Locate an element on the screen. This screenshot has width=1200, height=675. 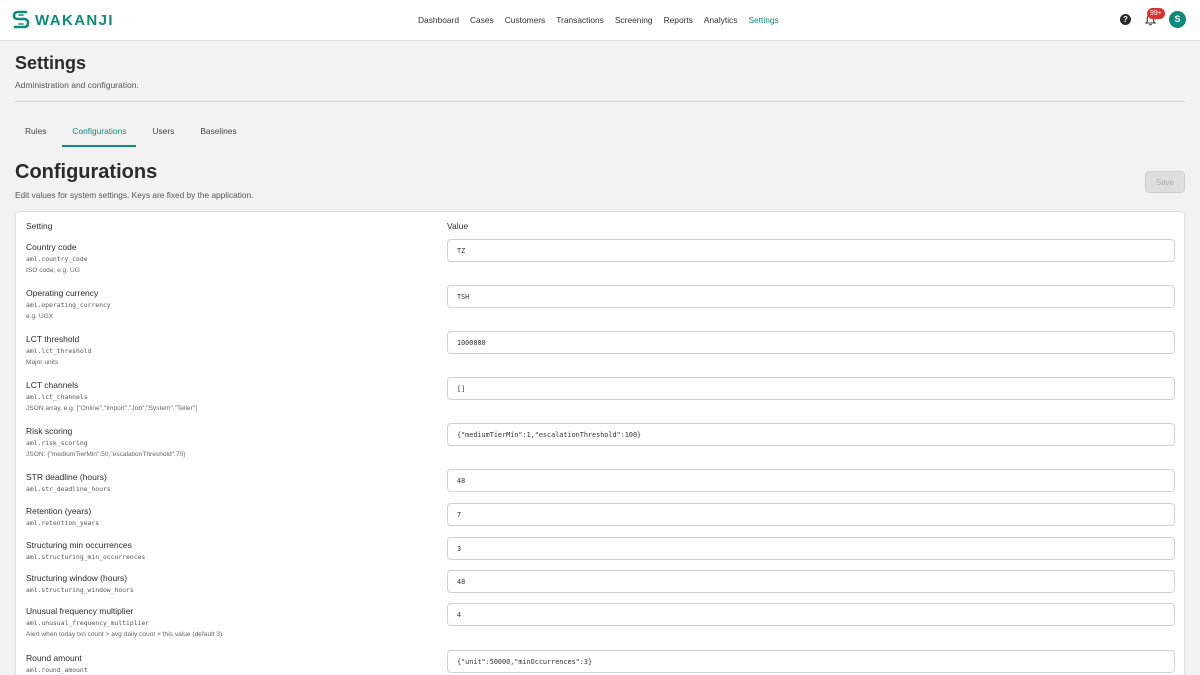
setting-key: aml.lct_threshold is located at coordinates (59, 351).